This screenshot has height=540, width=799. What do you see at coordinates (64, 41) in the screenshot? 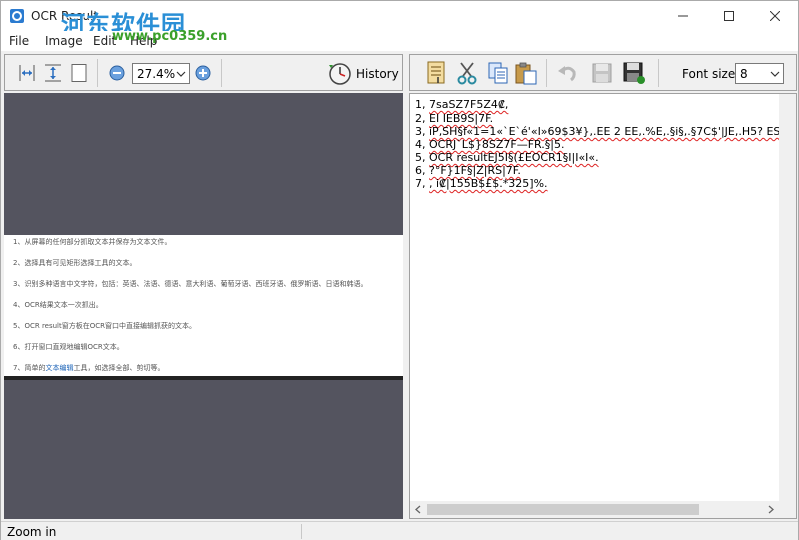
I see `menu-image: Image` at bounding box center [64, 41].